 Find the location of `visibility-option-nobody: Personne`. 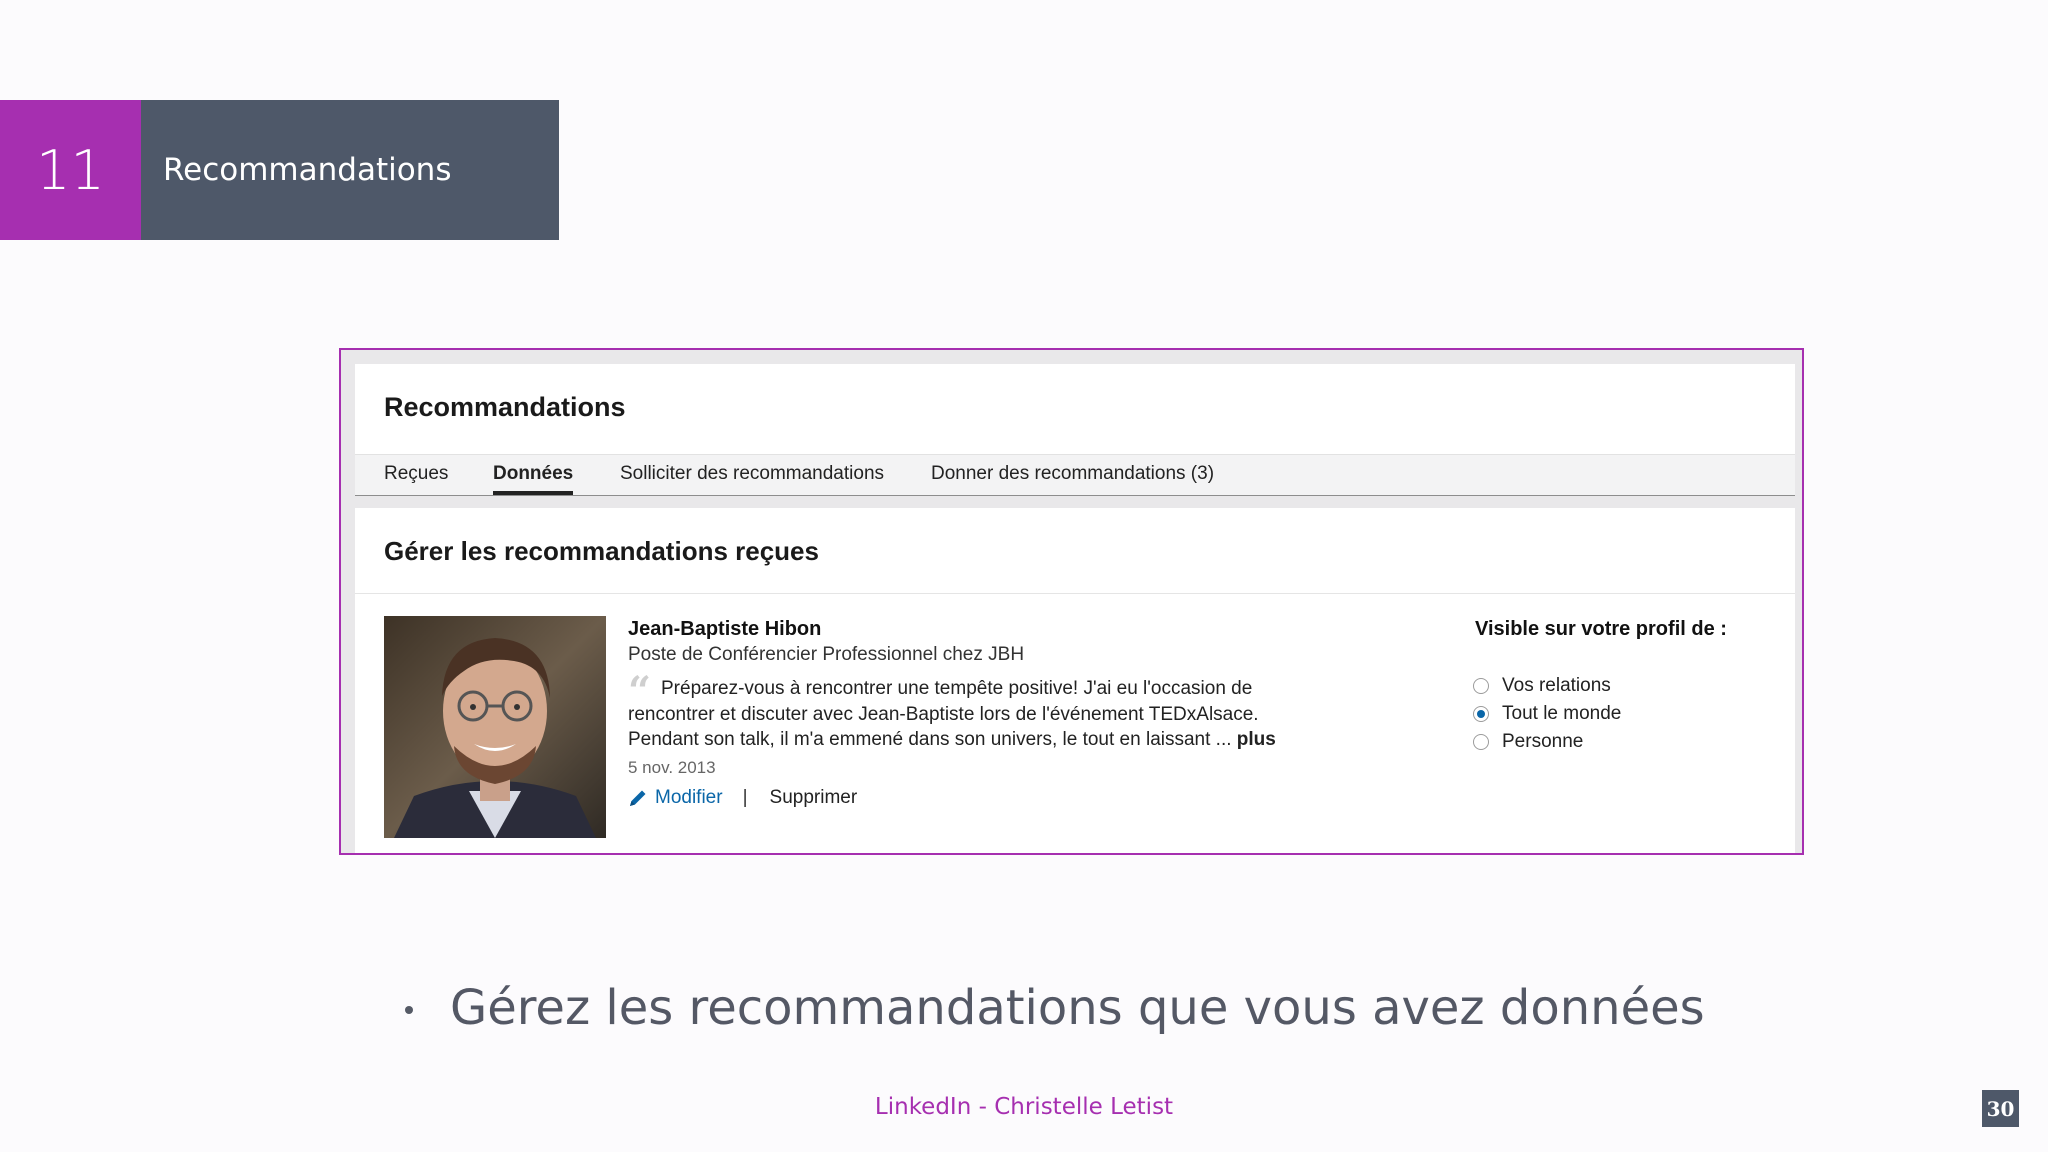

visibility-option-nobody: Personne is located at coordinates (1528, 742).